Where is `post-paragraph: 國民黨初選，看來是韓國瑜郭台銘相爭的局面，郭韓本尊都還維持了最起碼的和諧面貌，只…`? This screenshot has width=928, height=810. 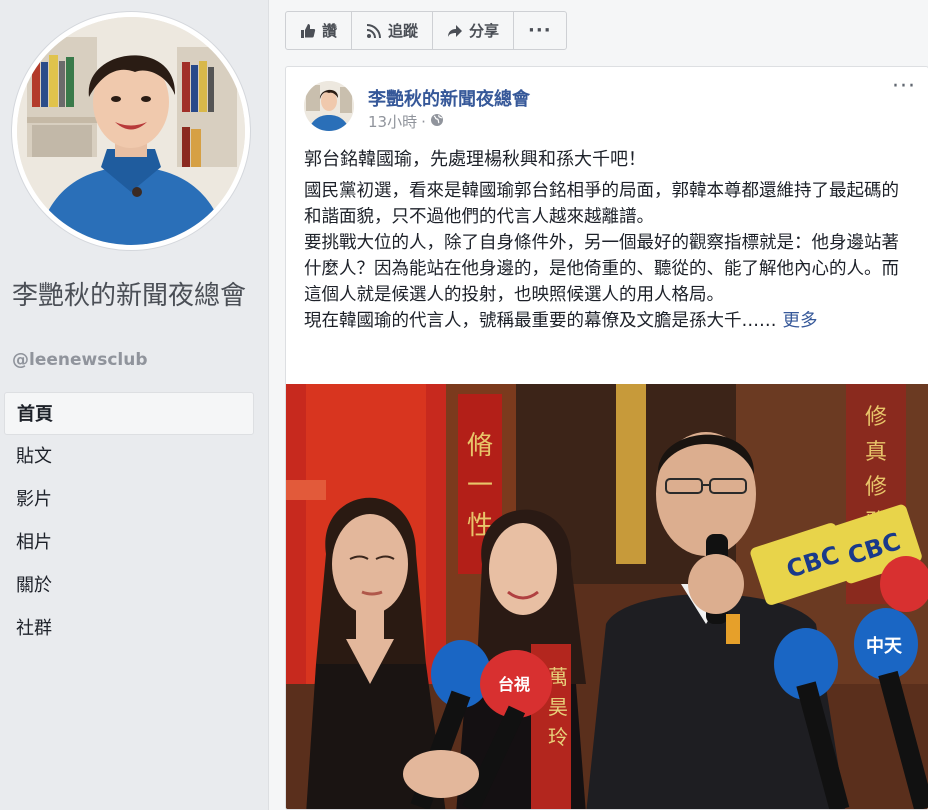 post-paragraph: 國民黨初選，看來是韓國瑜郭台銘相爭的局面，郭韓本尊都還維持了最起碼的和諧面貌，只… is located at coordinates (601, 204).